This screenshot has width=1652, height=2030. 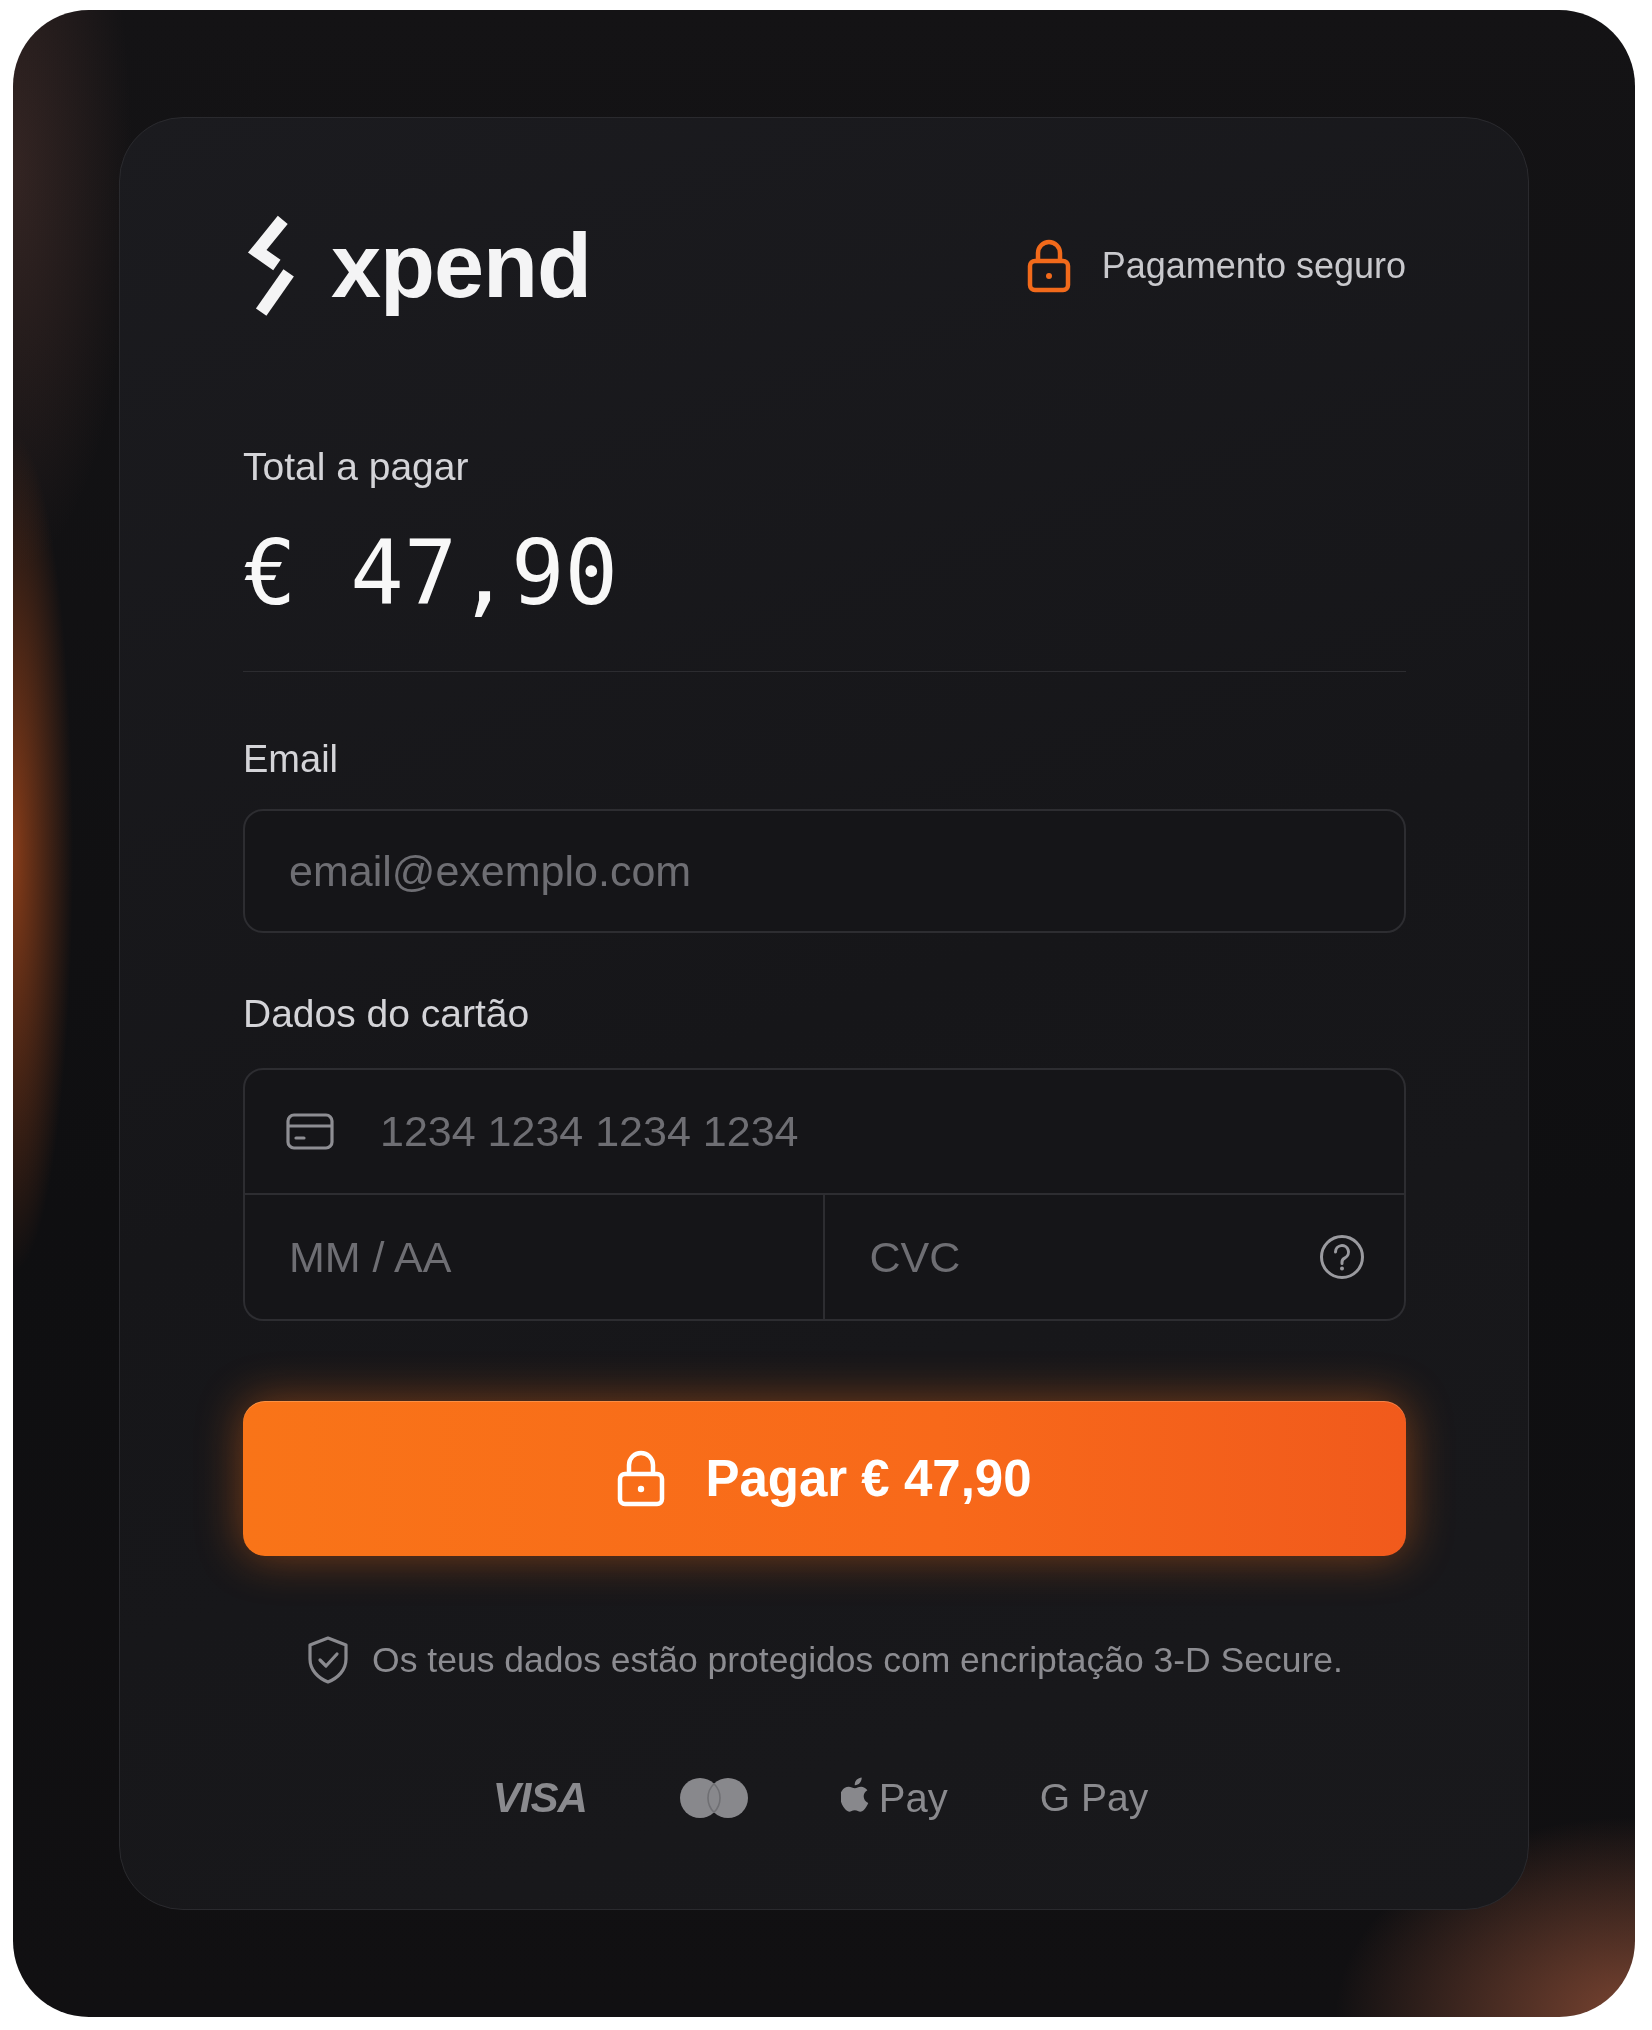 What do you see at coordinates (855, 1795) in the screenshot?
I see `apple-icon` at bounding box center [855, 1795].